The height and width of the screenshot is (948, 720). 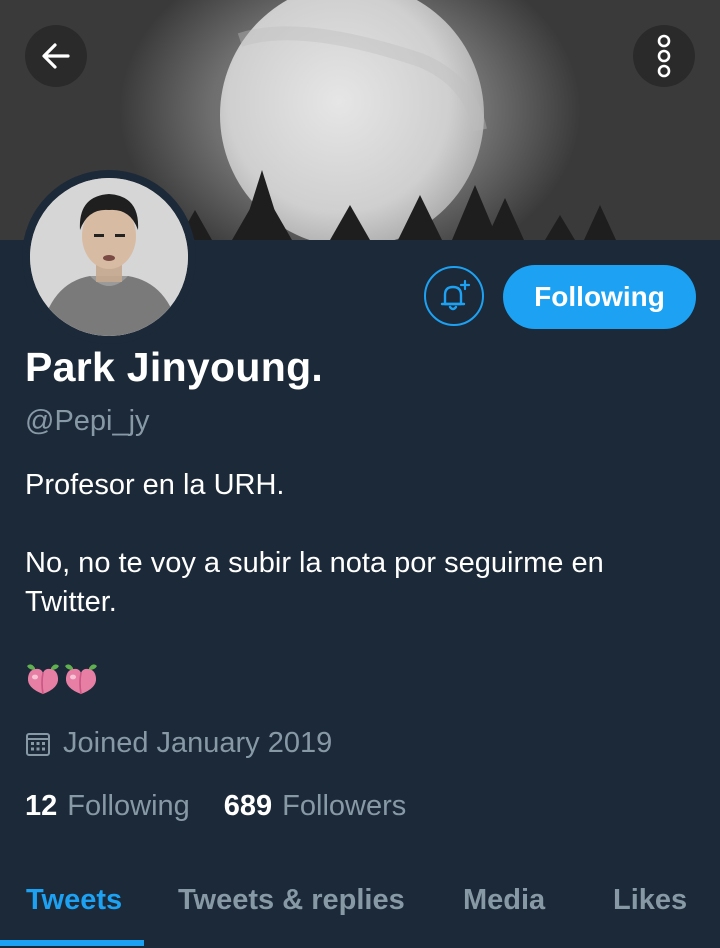 I want to click on display-name: Park Jinyoung., so click(x=174, y=367).